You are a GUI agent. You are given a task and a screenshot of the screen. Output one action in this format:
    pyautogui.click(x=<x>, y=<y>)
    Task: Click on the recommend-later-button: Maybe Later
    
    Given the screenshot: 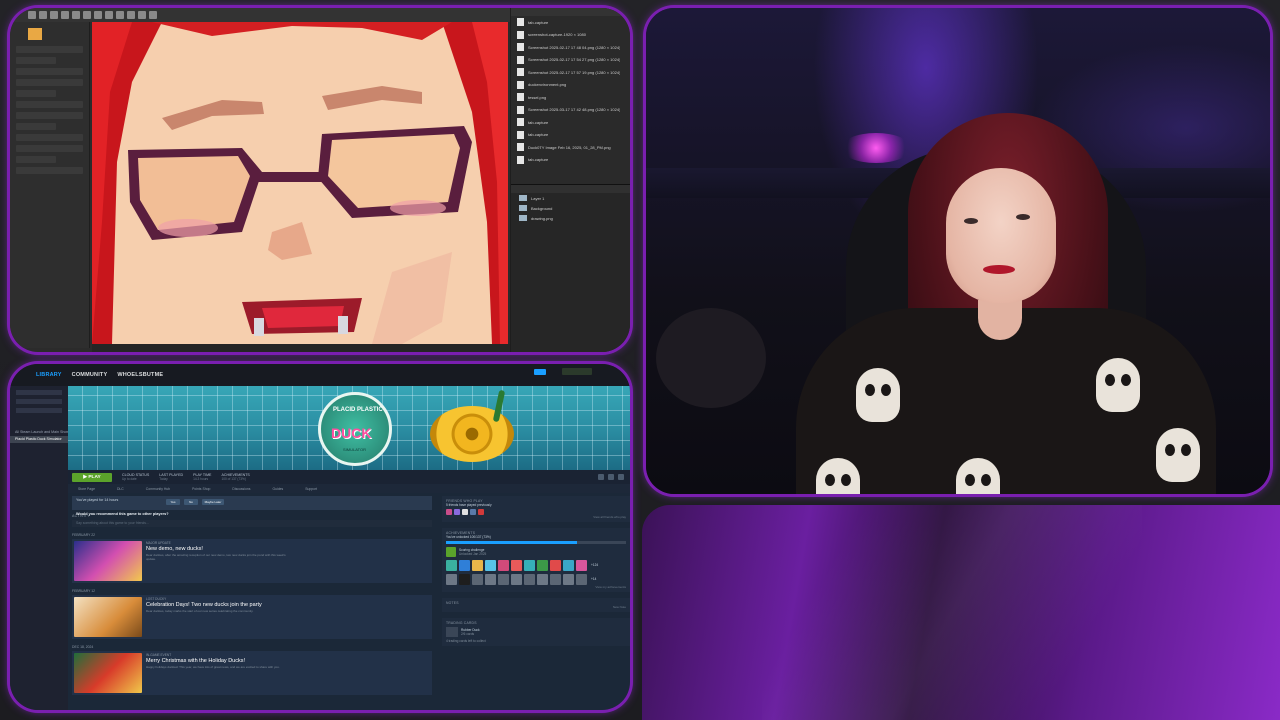 What is the action you would take?
    pyautogui.click(x=213, y=502)
    